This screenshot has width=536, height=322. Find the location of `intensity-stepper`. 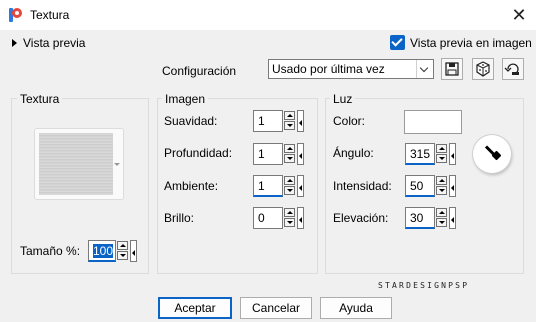

intensity-stepper is located at coordinates (442, 186).